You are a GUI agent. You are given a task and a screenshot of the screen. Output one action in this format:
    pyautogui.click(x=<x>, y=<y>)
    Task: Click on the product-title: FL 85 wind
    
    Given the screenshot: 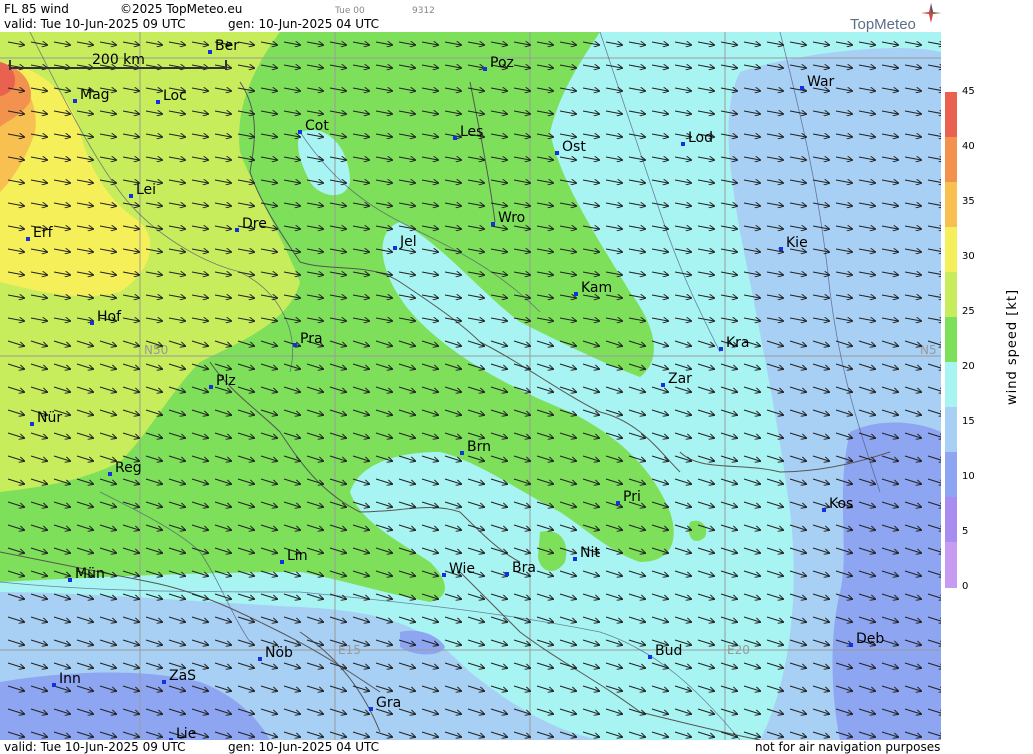 What is the action you would take?
    pyautogui.click(x=36, y=9)
    